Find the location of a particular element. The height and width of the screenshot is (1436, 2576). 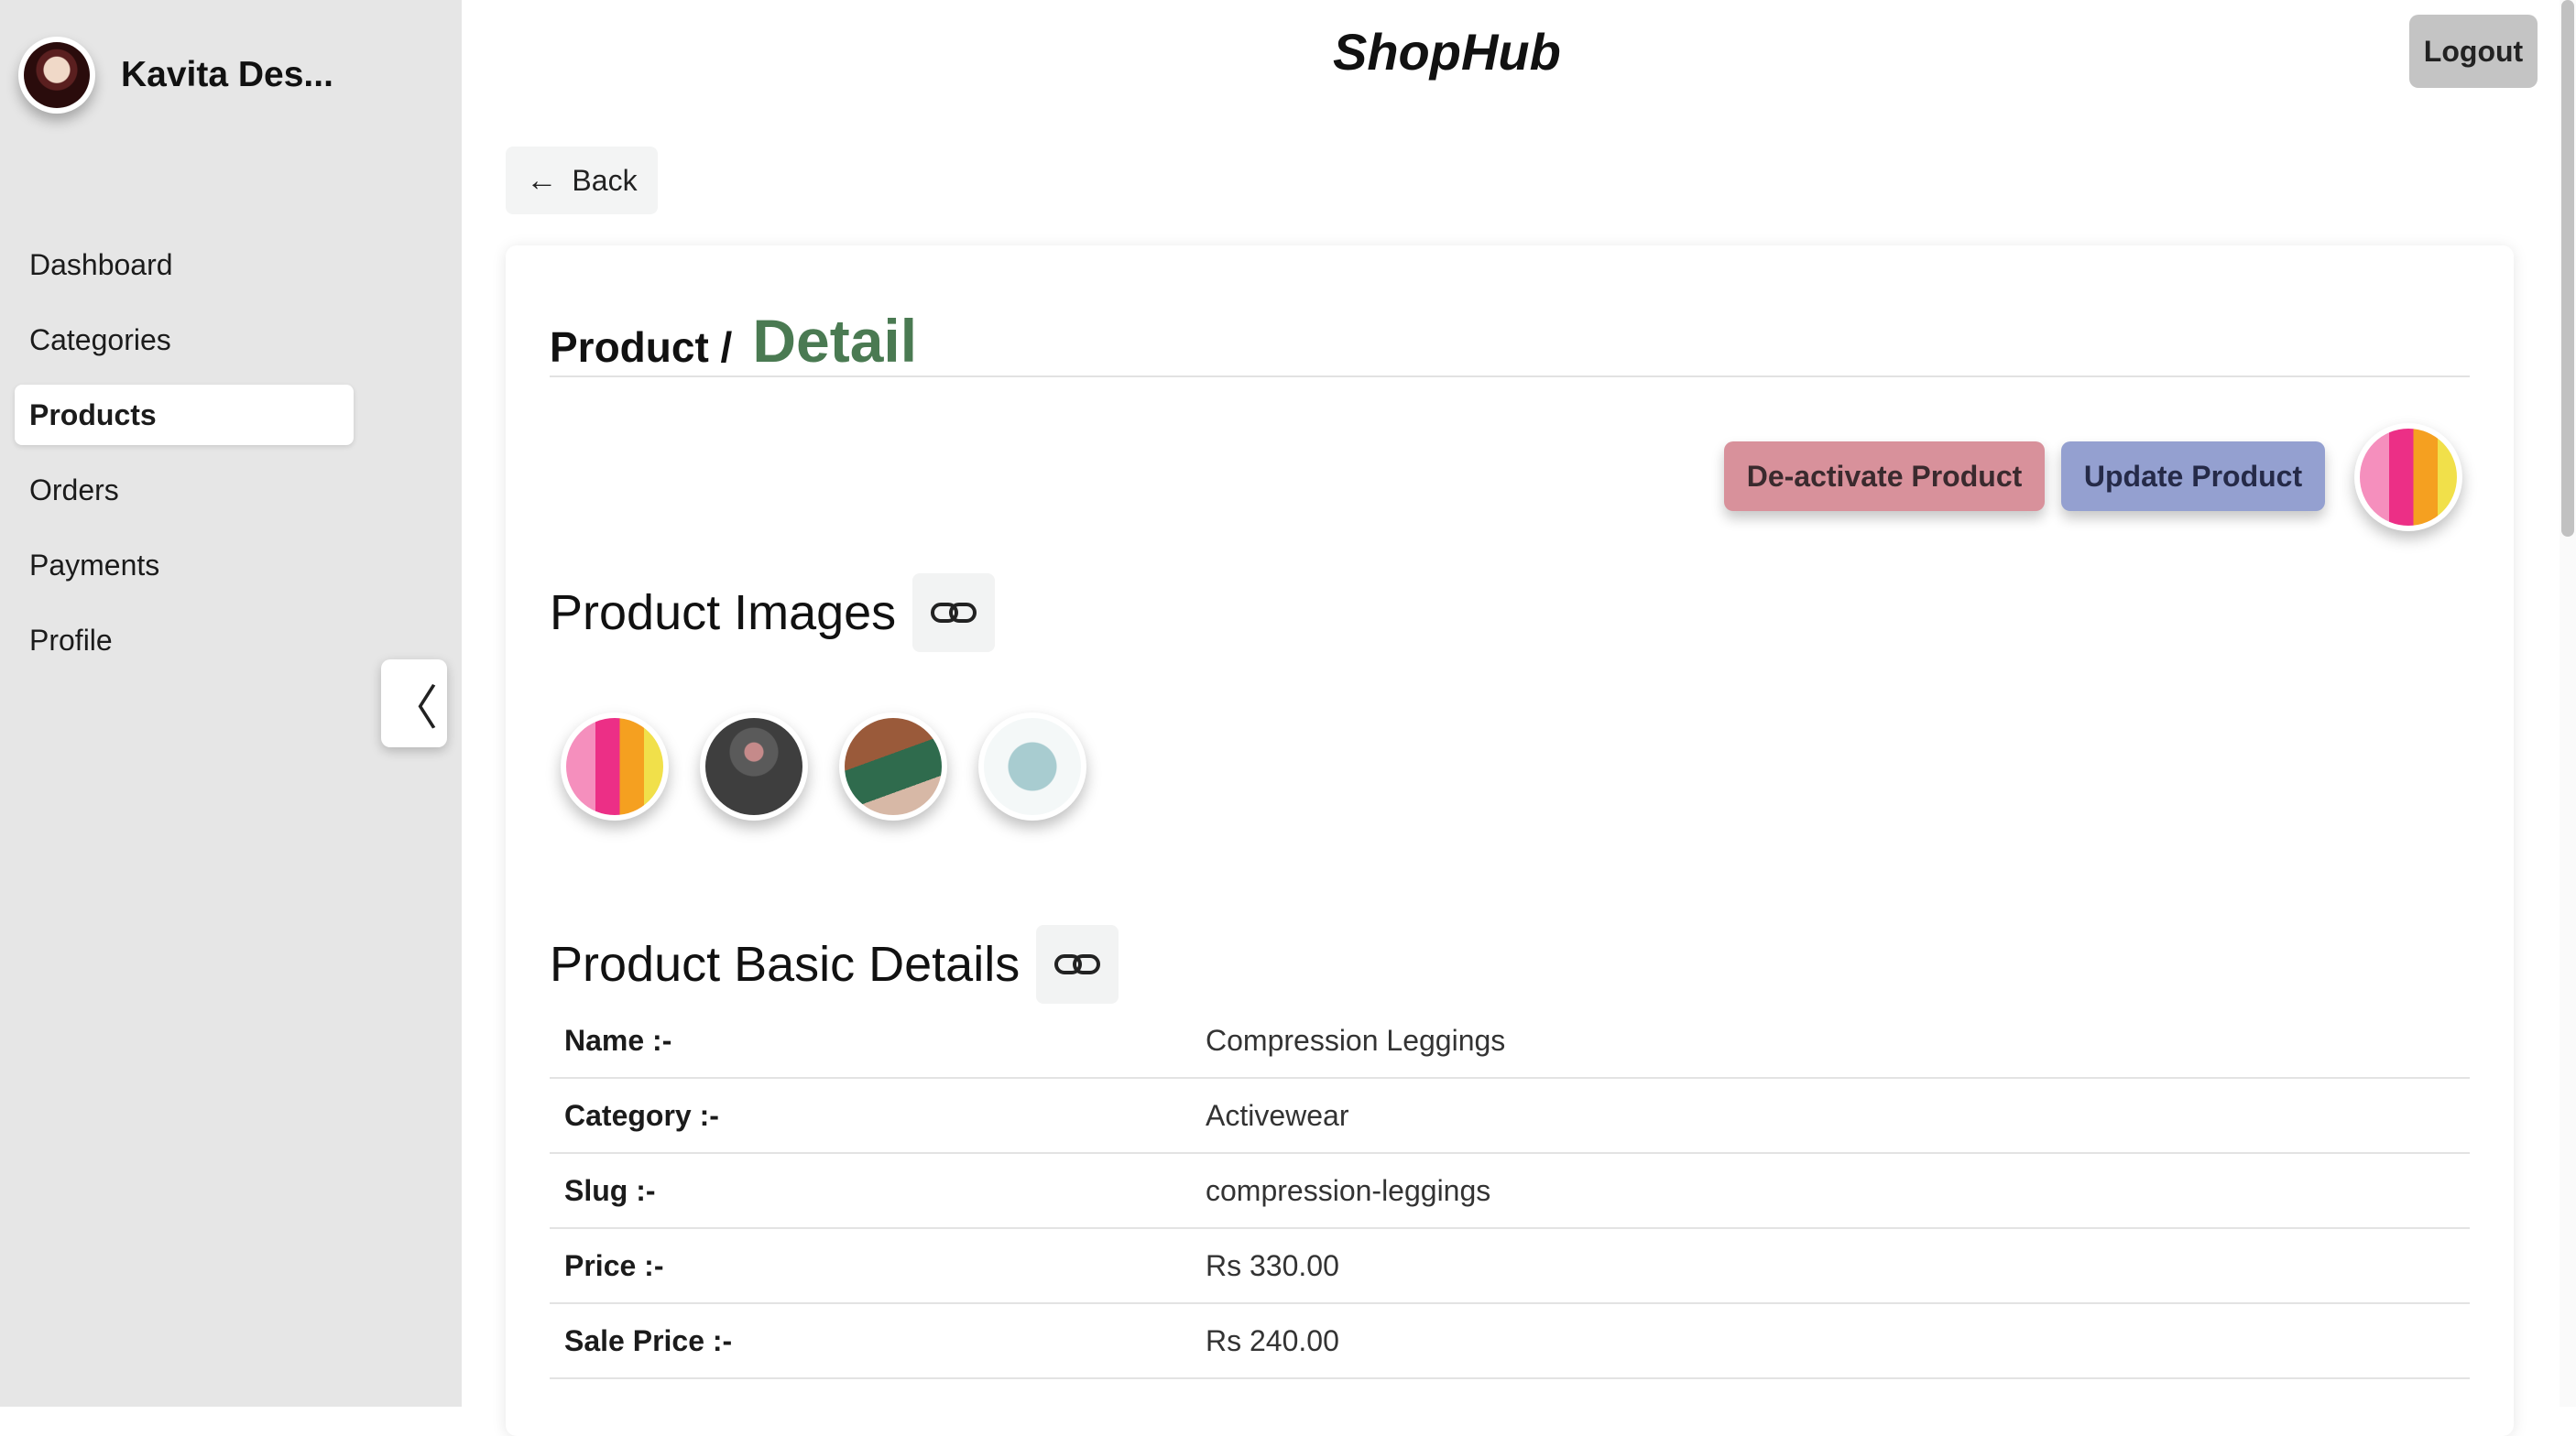

product-basic-details-title: Product Basic Details is located at coordinates (786, 964).